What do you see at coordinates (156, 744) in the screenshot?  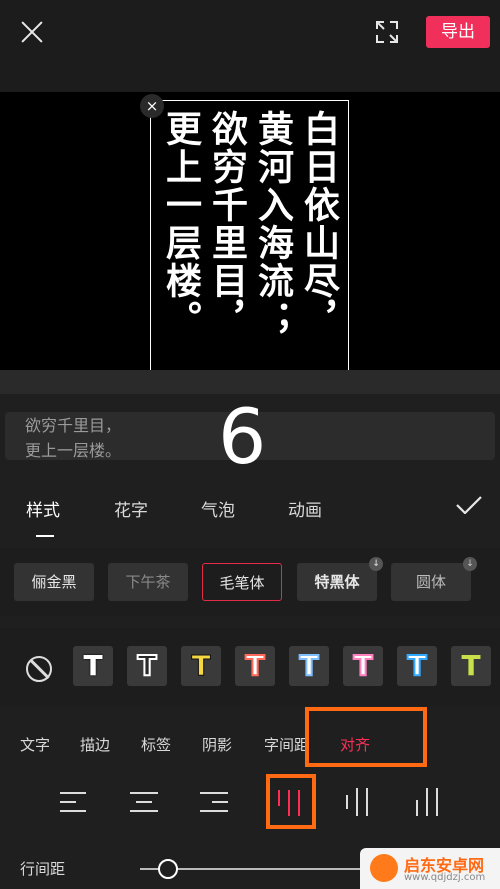 I see `subtab-label: 标签` at bounding box center [156, 744].